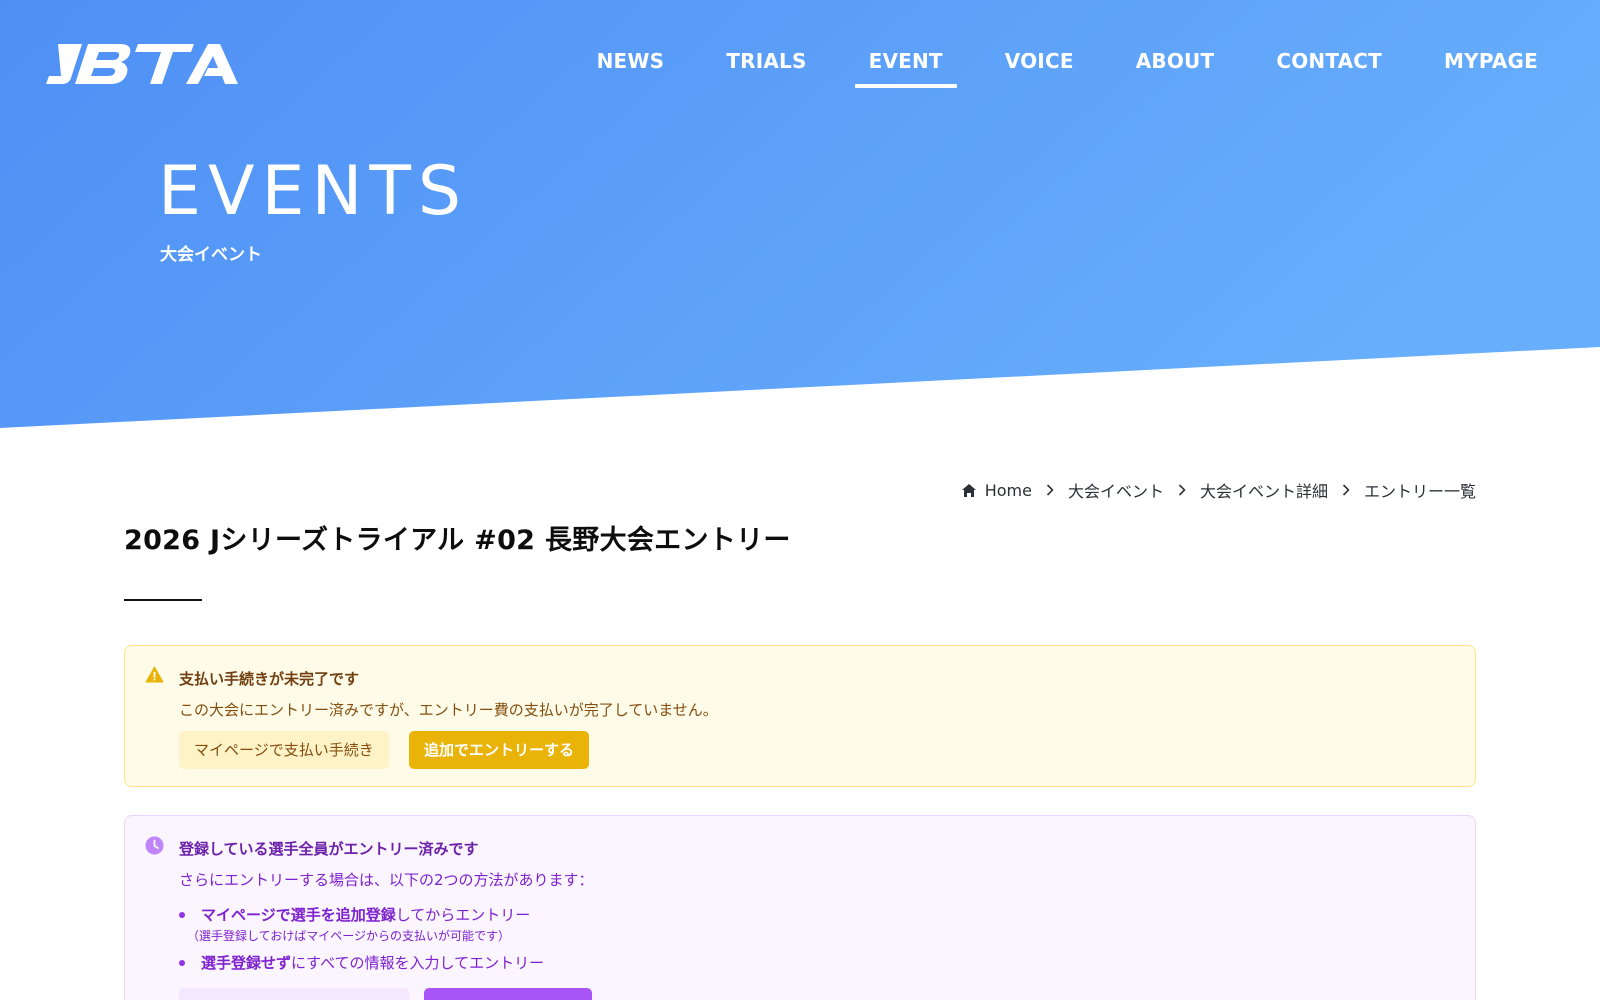  What do you see at coordinates (508, 994) in the screenshot?
I see `guest-entry-button` at bounding box center [508, 994].